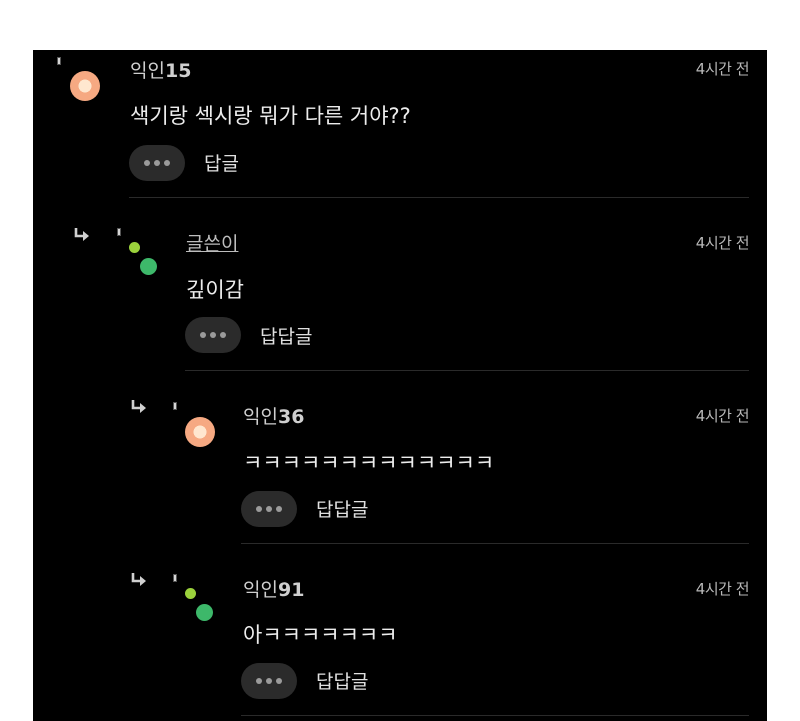 The width and height of the screenshot is (800, 721). I want to click on comment-author: 익인91, so click(273, 588).